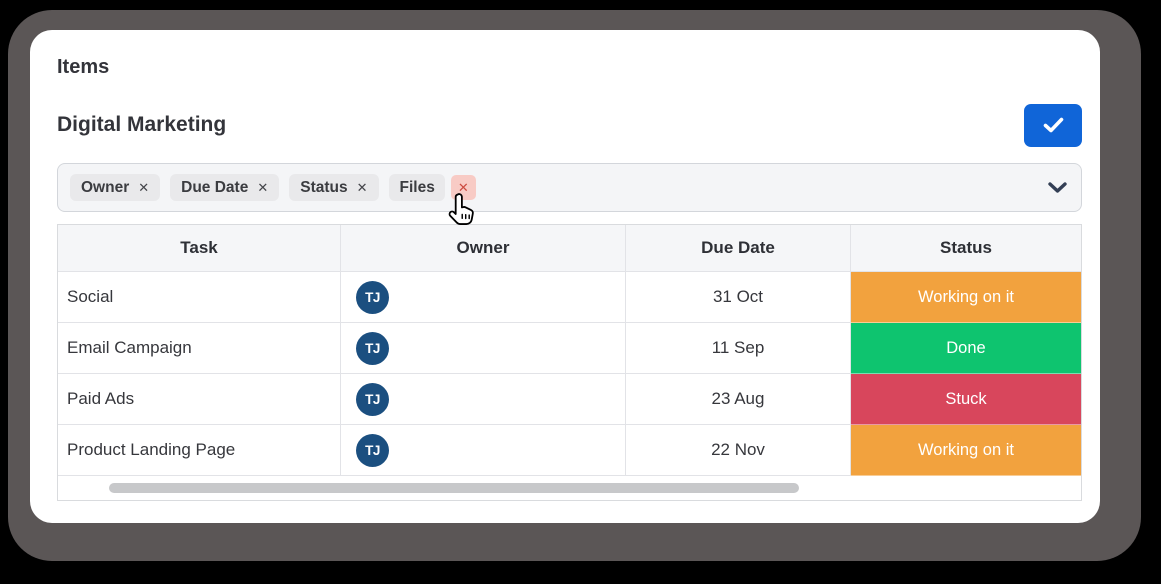 Image resolution: width=1161 pixels, height=584 pixels. What do you see at coordinates (199, 399) in the screenshot?
I see `task-cell: Paid Ads` at bounding box center [199, 399].